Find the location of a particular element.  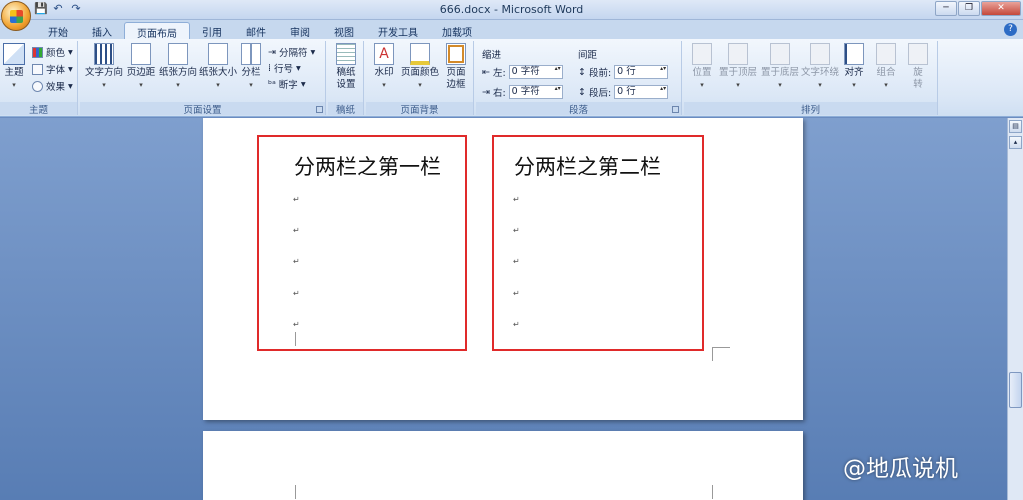

indent-right-icon: ⇥ is located at coordinates (486, 92).